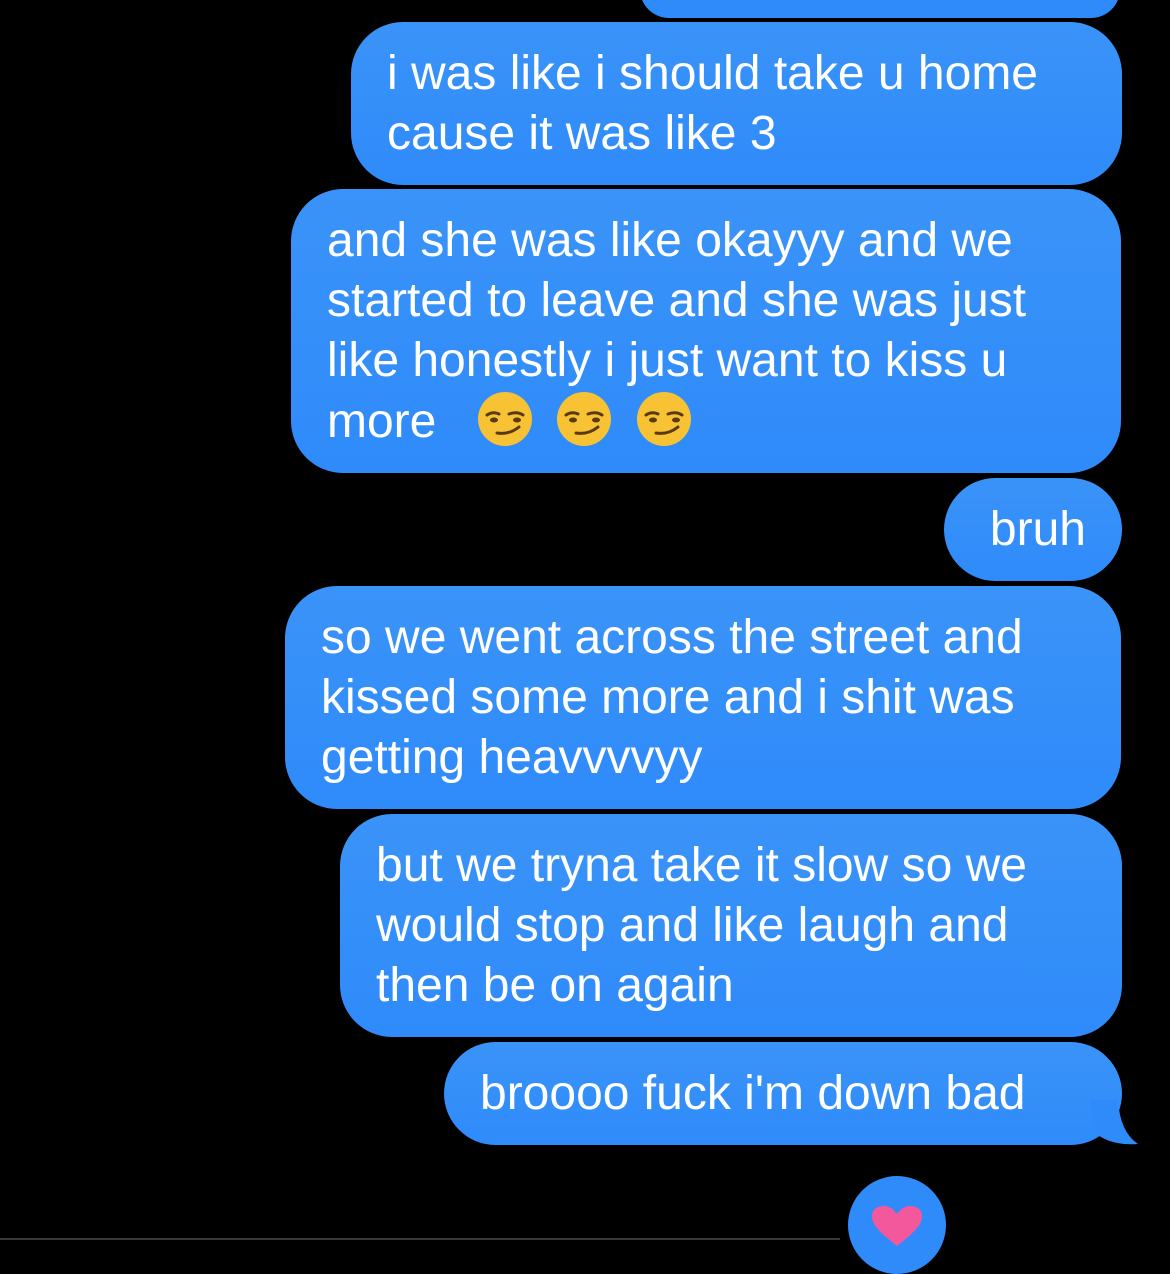  Describe the element at coordinates (582, 133) in the screenshot. I see `message-text: cause it was like 3` at that location.